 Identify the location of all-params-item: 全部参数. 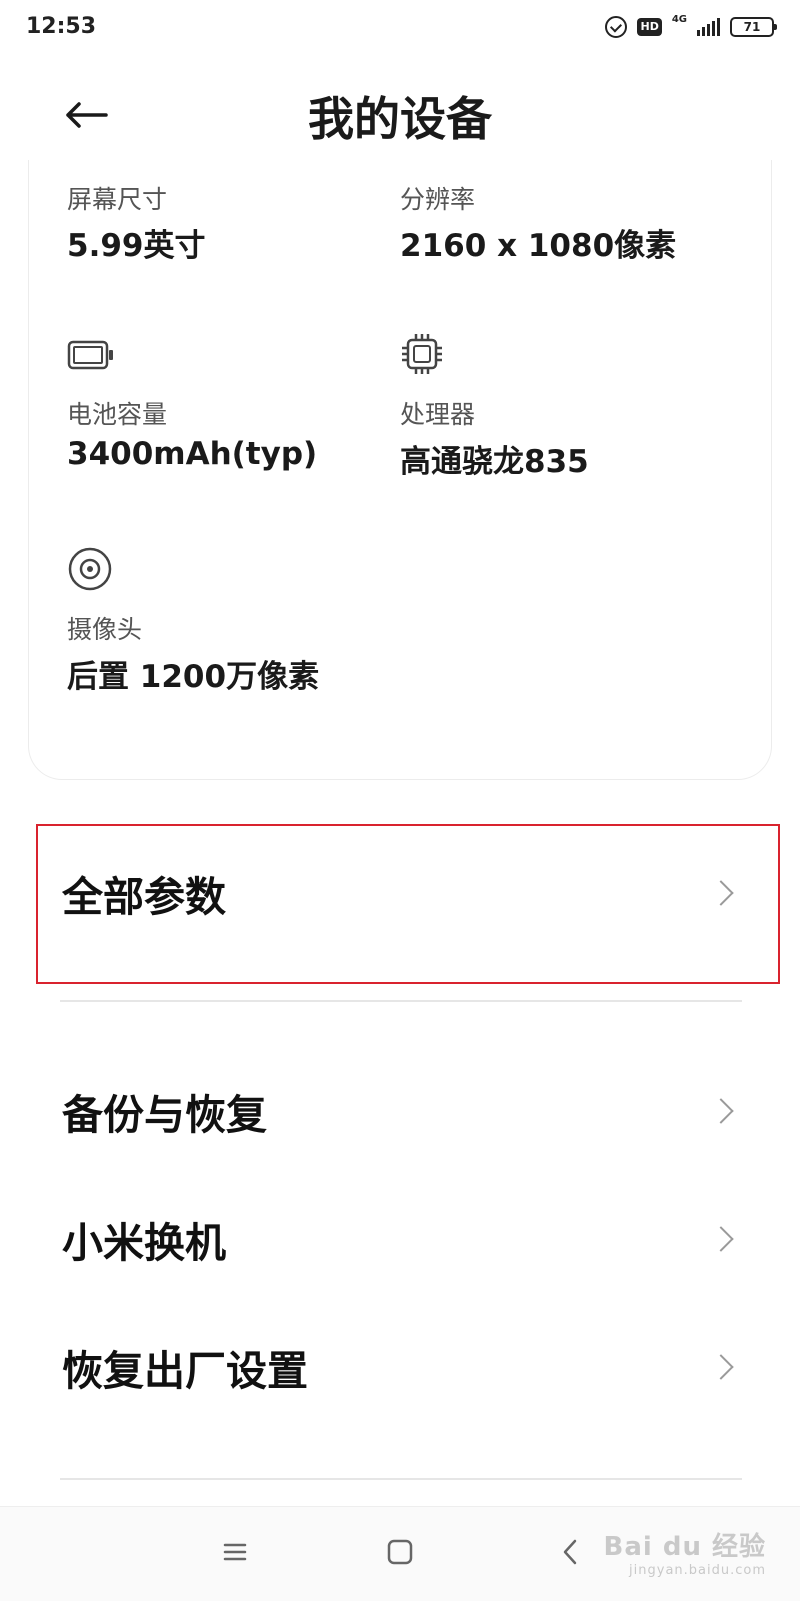
(408, 893).